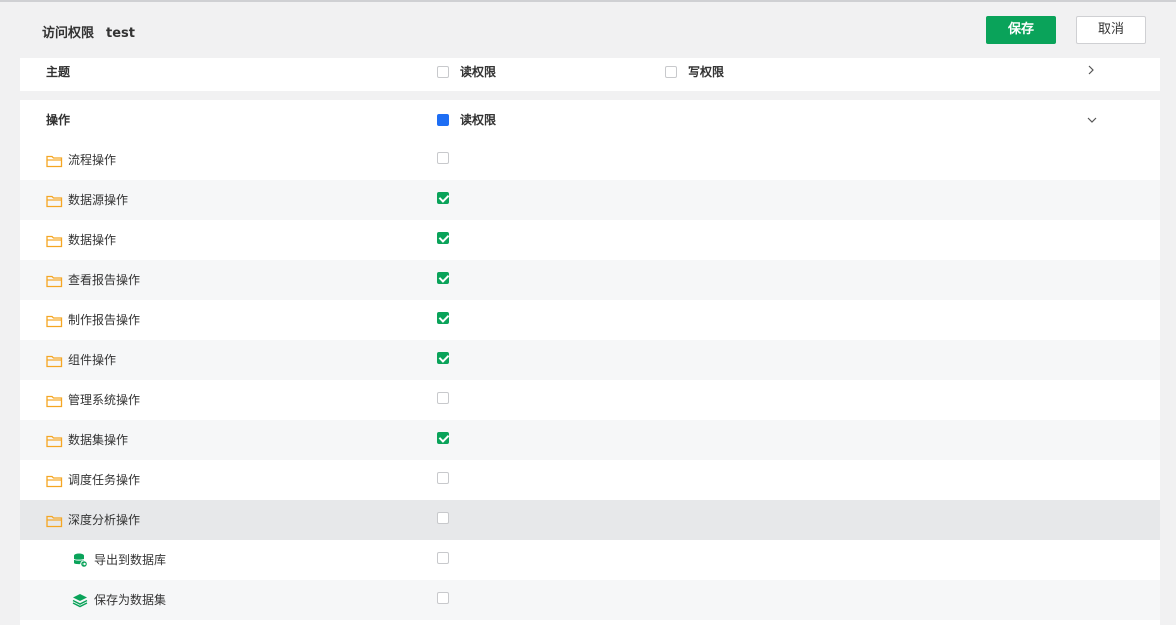 The image size is (1176, 625). What do you see at coordinates (590, 480) in the screenshot?
I see `ops-tree-row: 调度任务操作` at bounding box center [590, 480].